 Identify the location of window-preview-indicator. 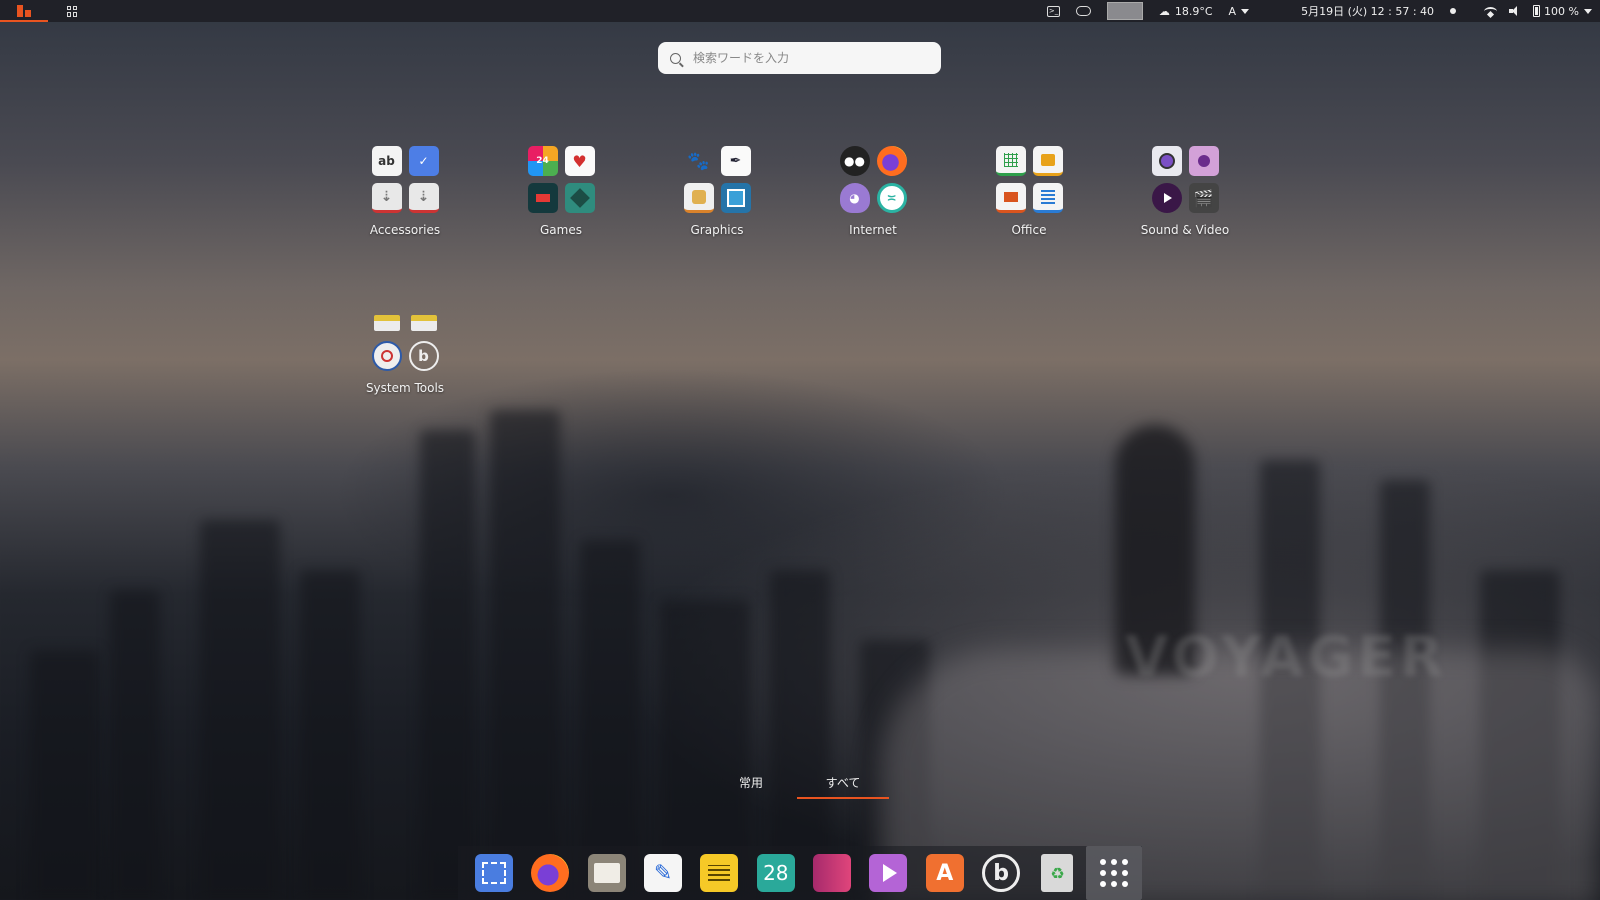
(1125, 11).